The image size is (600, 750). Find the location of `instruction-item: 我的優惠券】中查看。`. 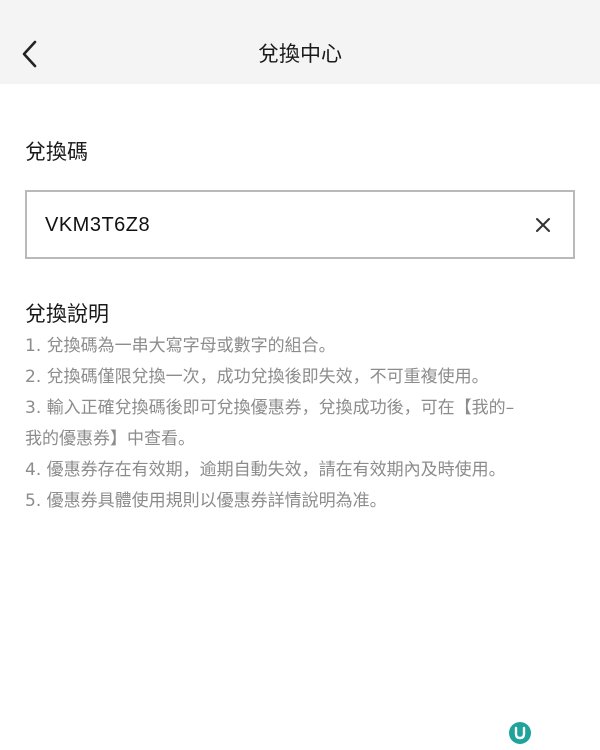

instruction-item: 我的優惠券】中查看。 is located at coordinates (110, 439).